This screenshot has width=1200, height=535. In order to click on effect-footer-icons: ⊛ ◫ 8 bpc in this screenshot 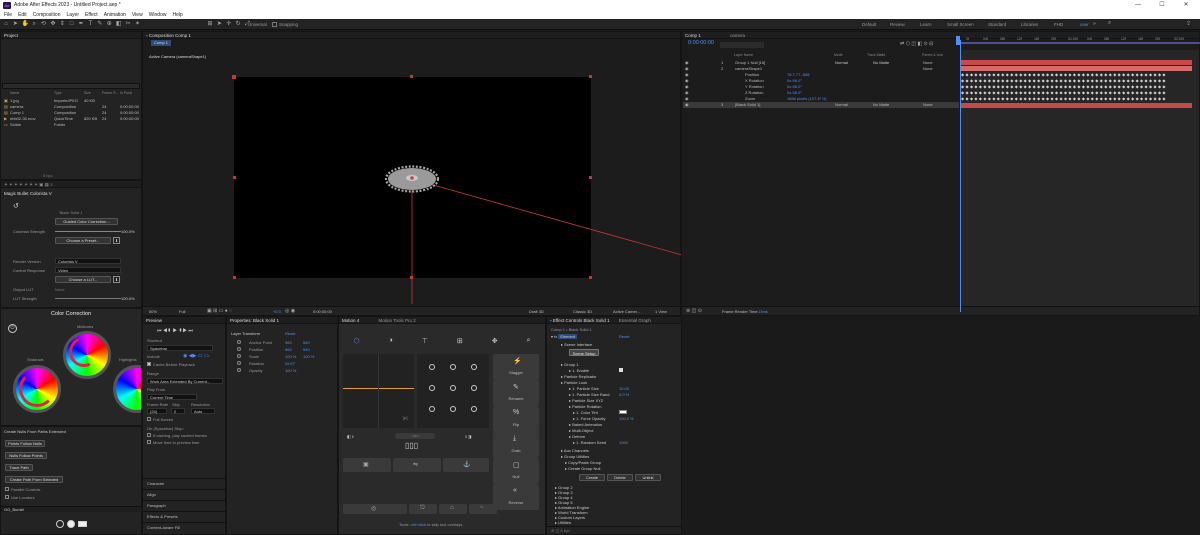, I will do `click(560, 530)`.